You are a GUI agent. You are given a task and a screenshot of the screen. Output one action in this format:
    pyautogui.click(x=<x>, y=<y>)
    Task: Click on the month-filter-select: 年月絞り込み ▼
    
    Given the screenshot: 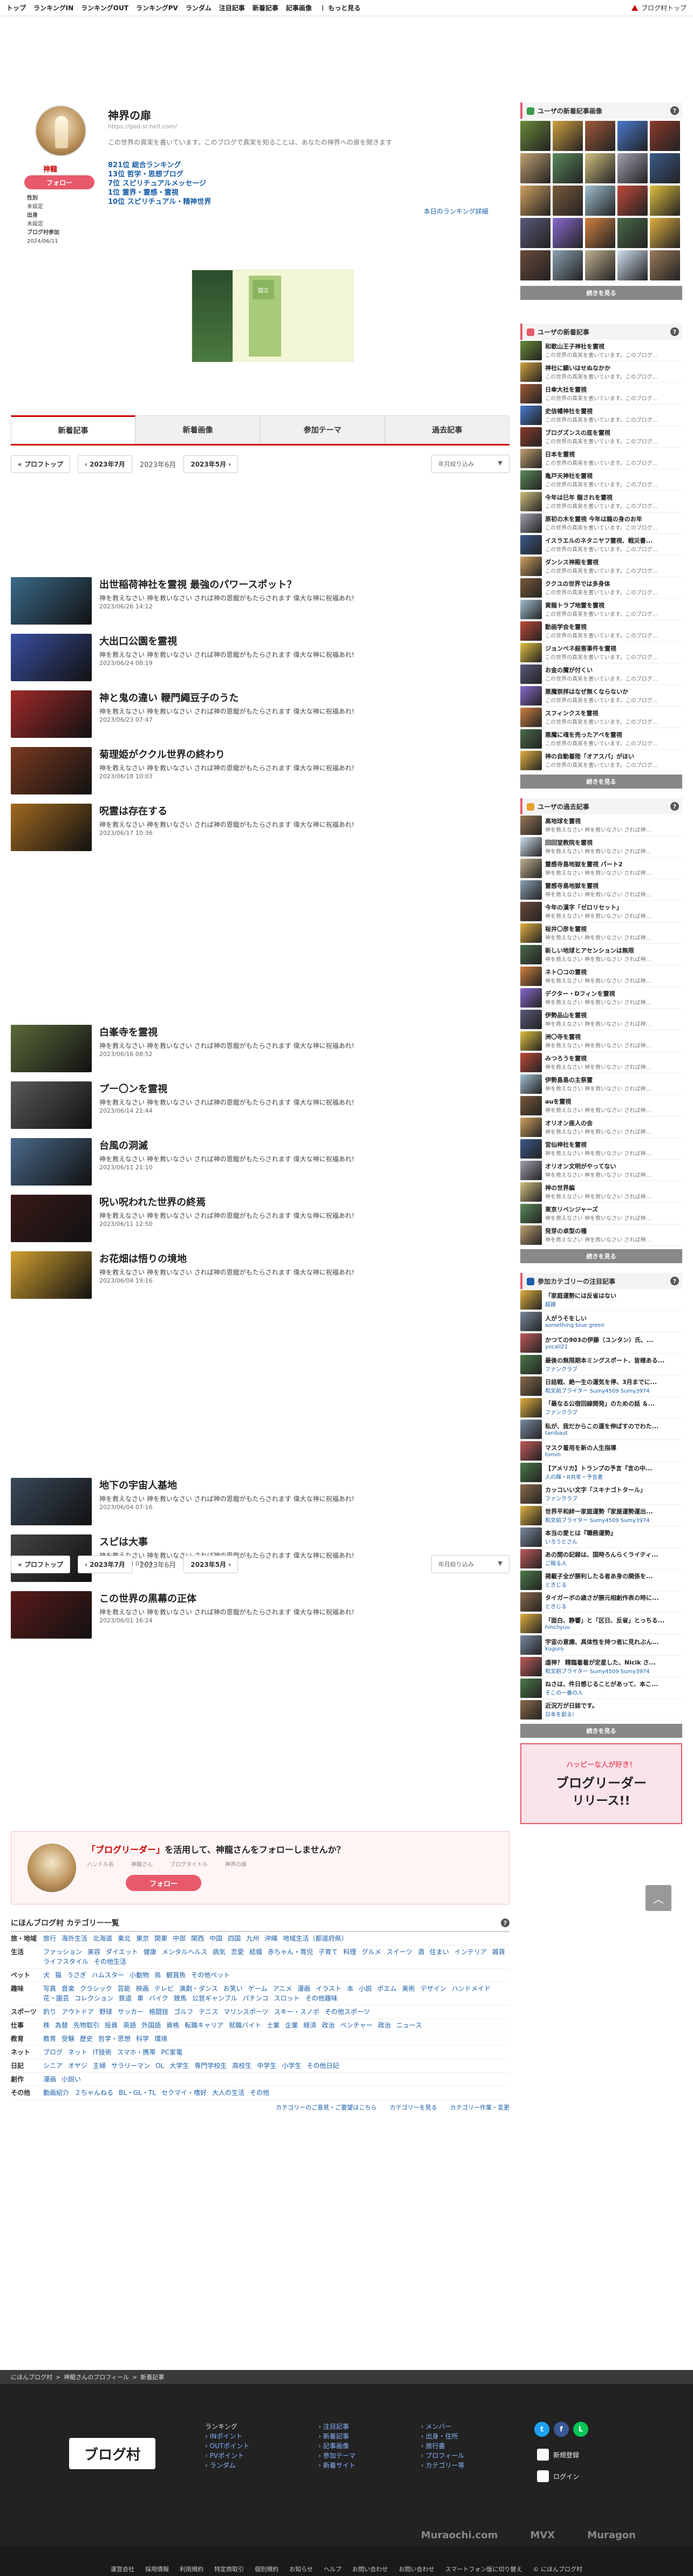 What is the action you would take?
    pyautogui.click(x=470, y=1564)
    